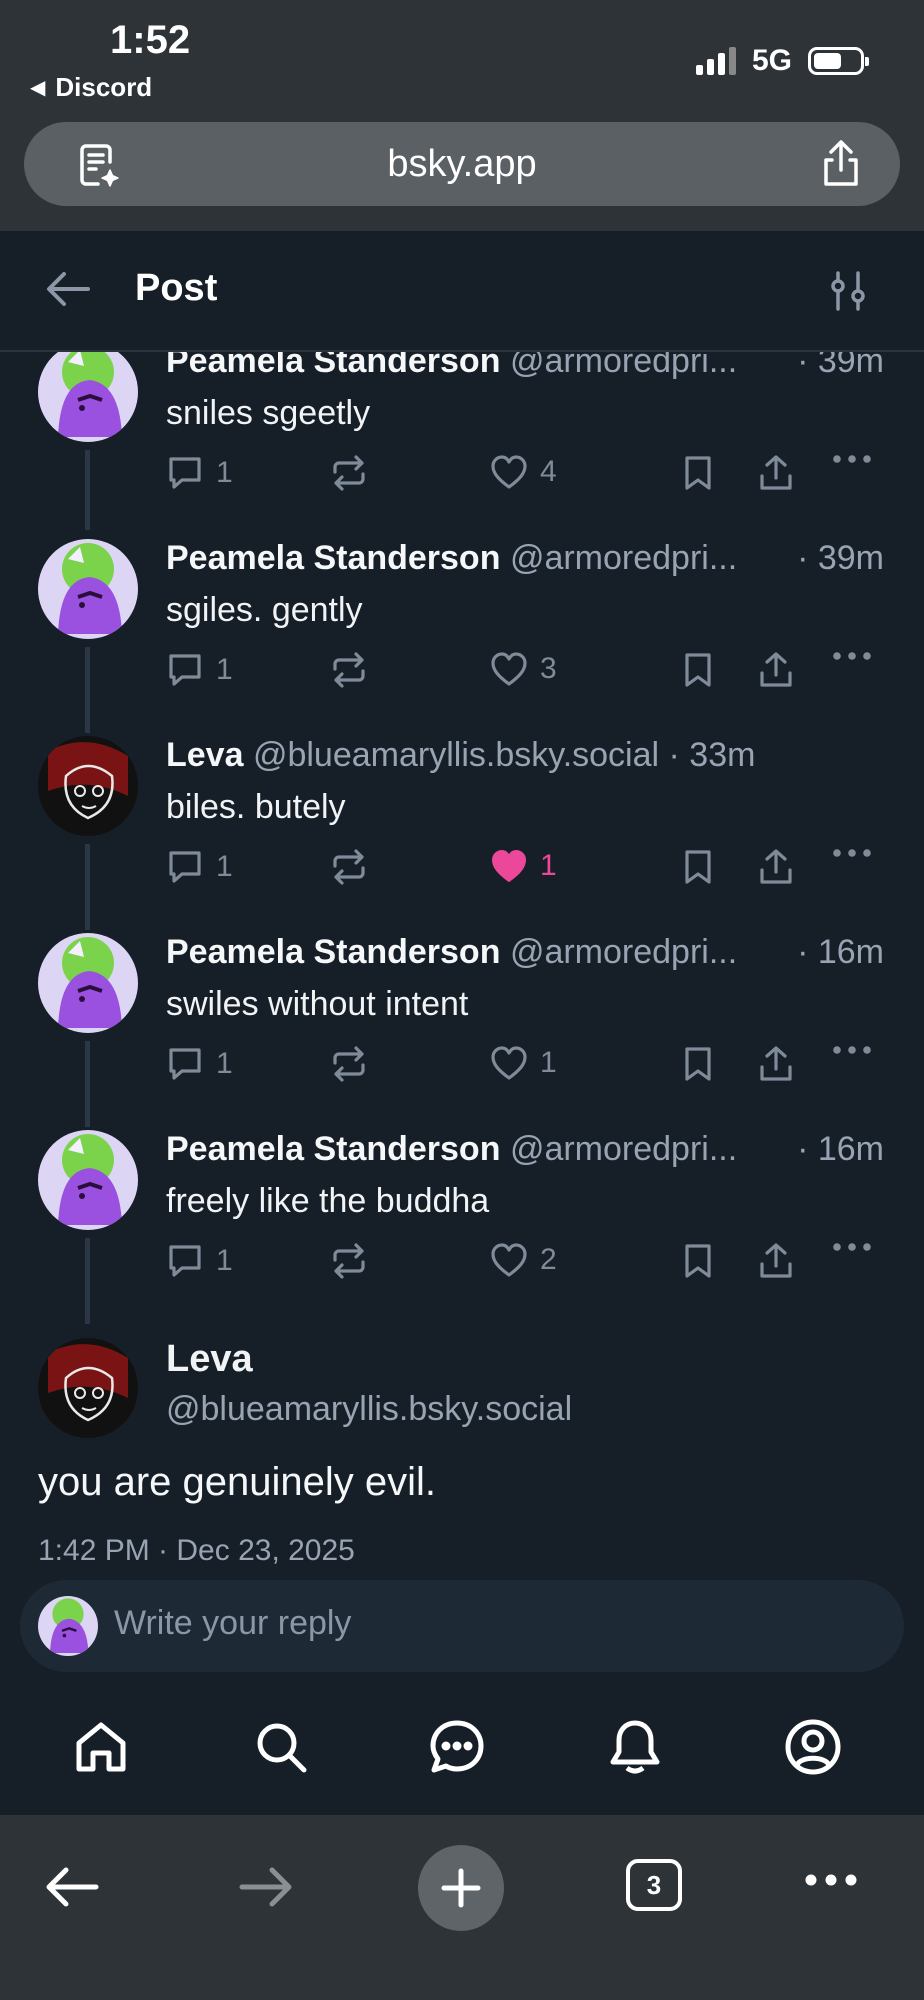 This screenshot has height=2000, width=924. Describe the element at coordinates (150, 40) in the screenshot. I see `status-time: 1:52` at that location.